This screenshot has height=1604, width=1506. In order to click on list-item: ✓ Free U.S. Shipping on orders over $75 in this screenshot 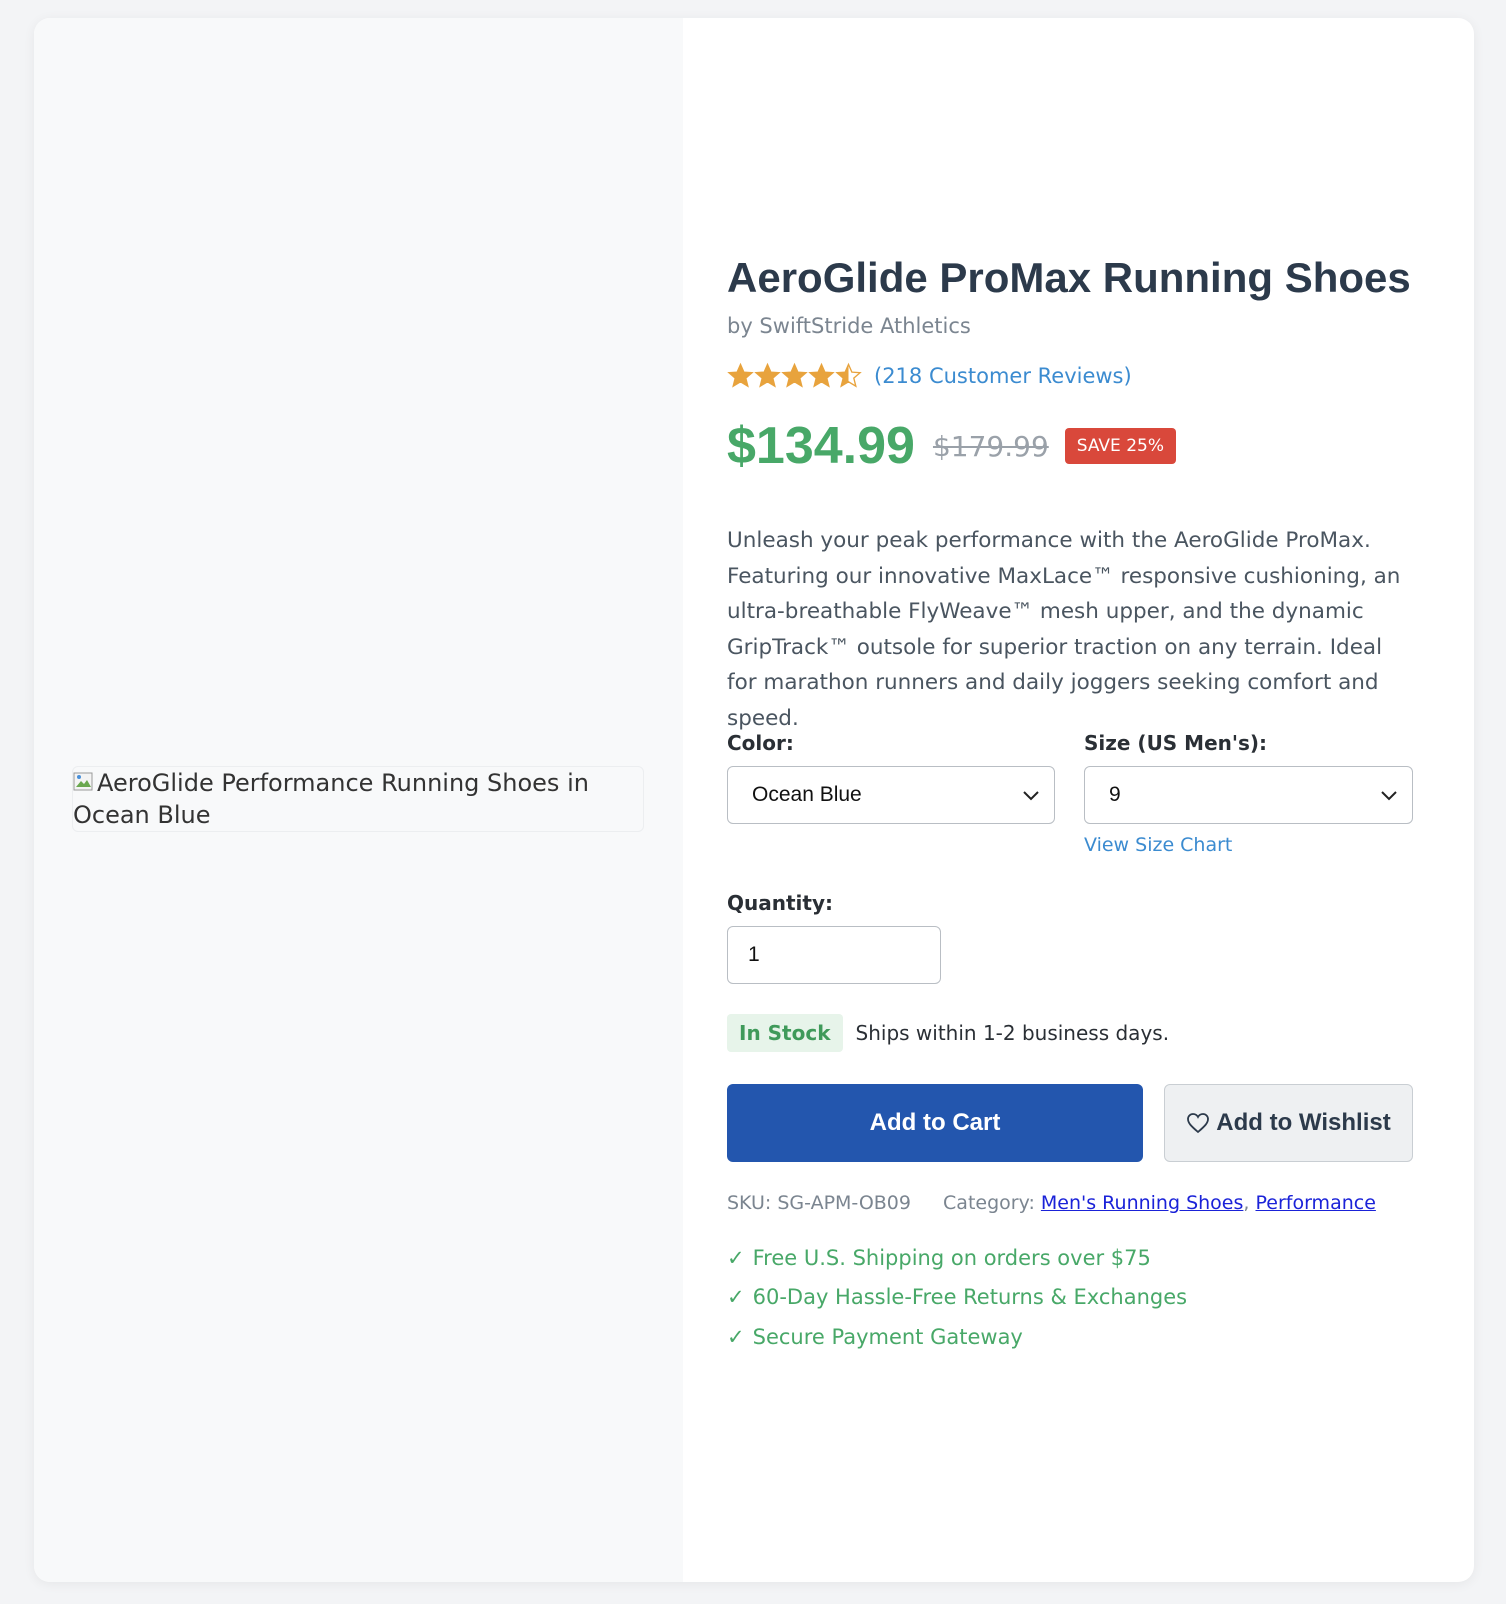, I will do `click(957, 1258)`.